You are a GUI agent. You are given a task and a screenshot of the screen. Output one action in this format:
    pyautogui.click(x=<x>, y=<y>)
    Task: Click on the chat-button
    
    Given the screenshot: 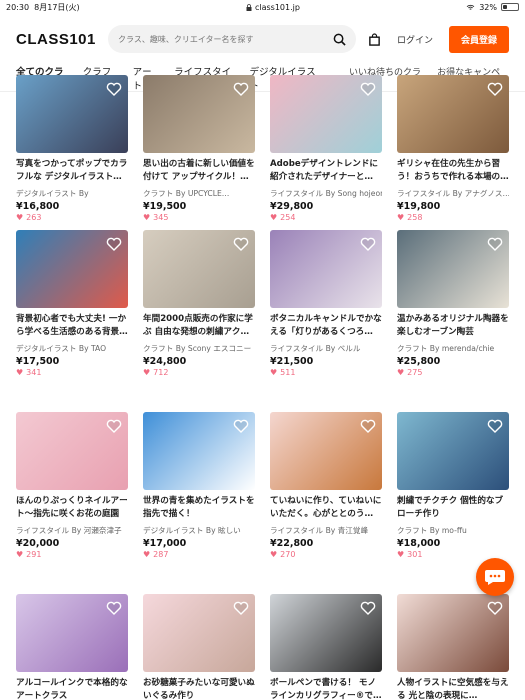 What is the action you would take?
    pyautogui.click(x=495, y=577)
    